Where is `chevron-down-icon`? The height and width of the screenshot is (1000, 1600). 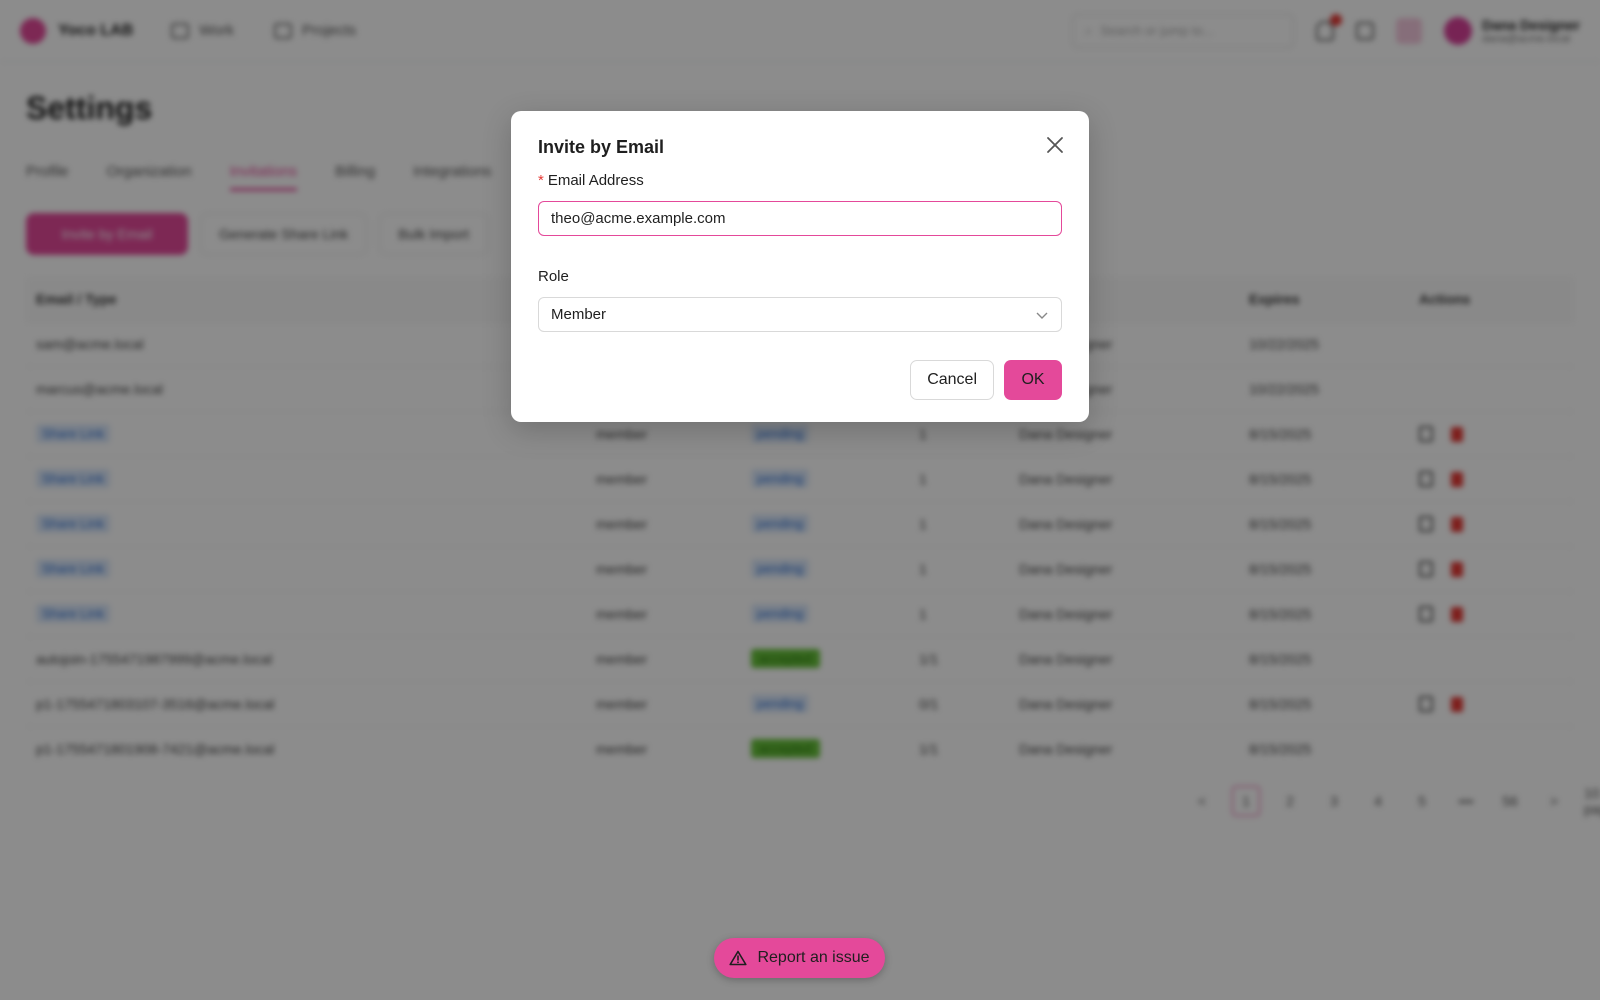 chevron-down-icon is located at coordinates (1042, 315).